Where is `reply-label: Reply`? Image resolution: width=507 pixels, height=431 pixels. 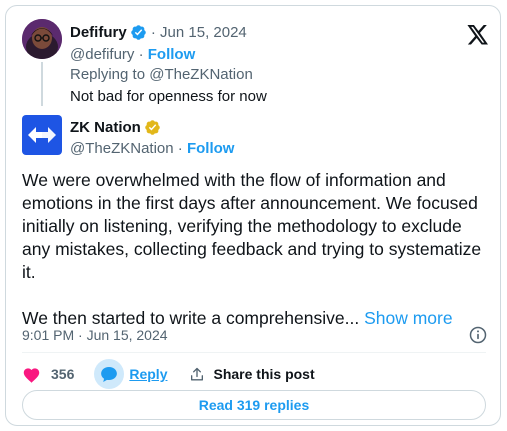
reply-label: Reply is located at coordinates (148, 374).